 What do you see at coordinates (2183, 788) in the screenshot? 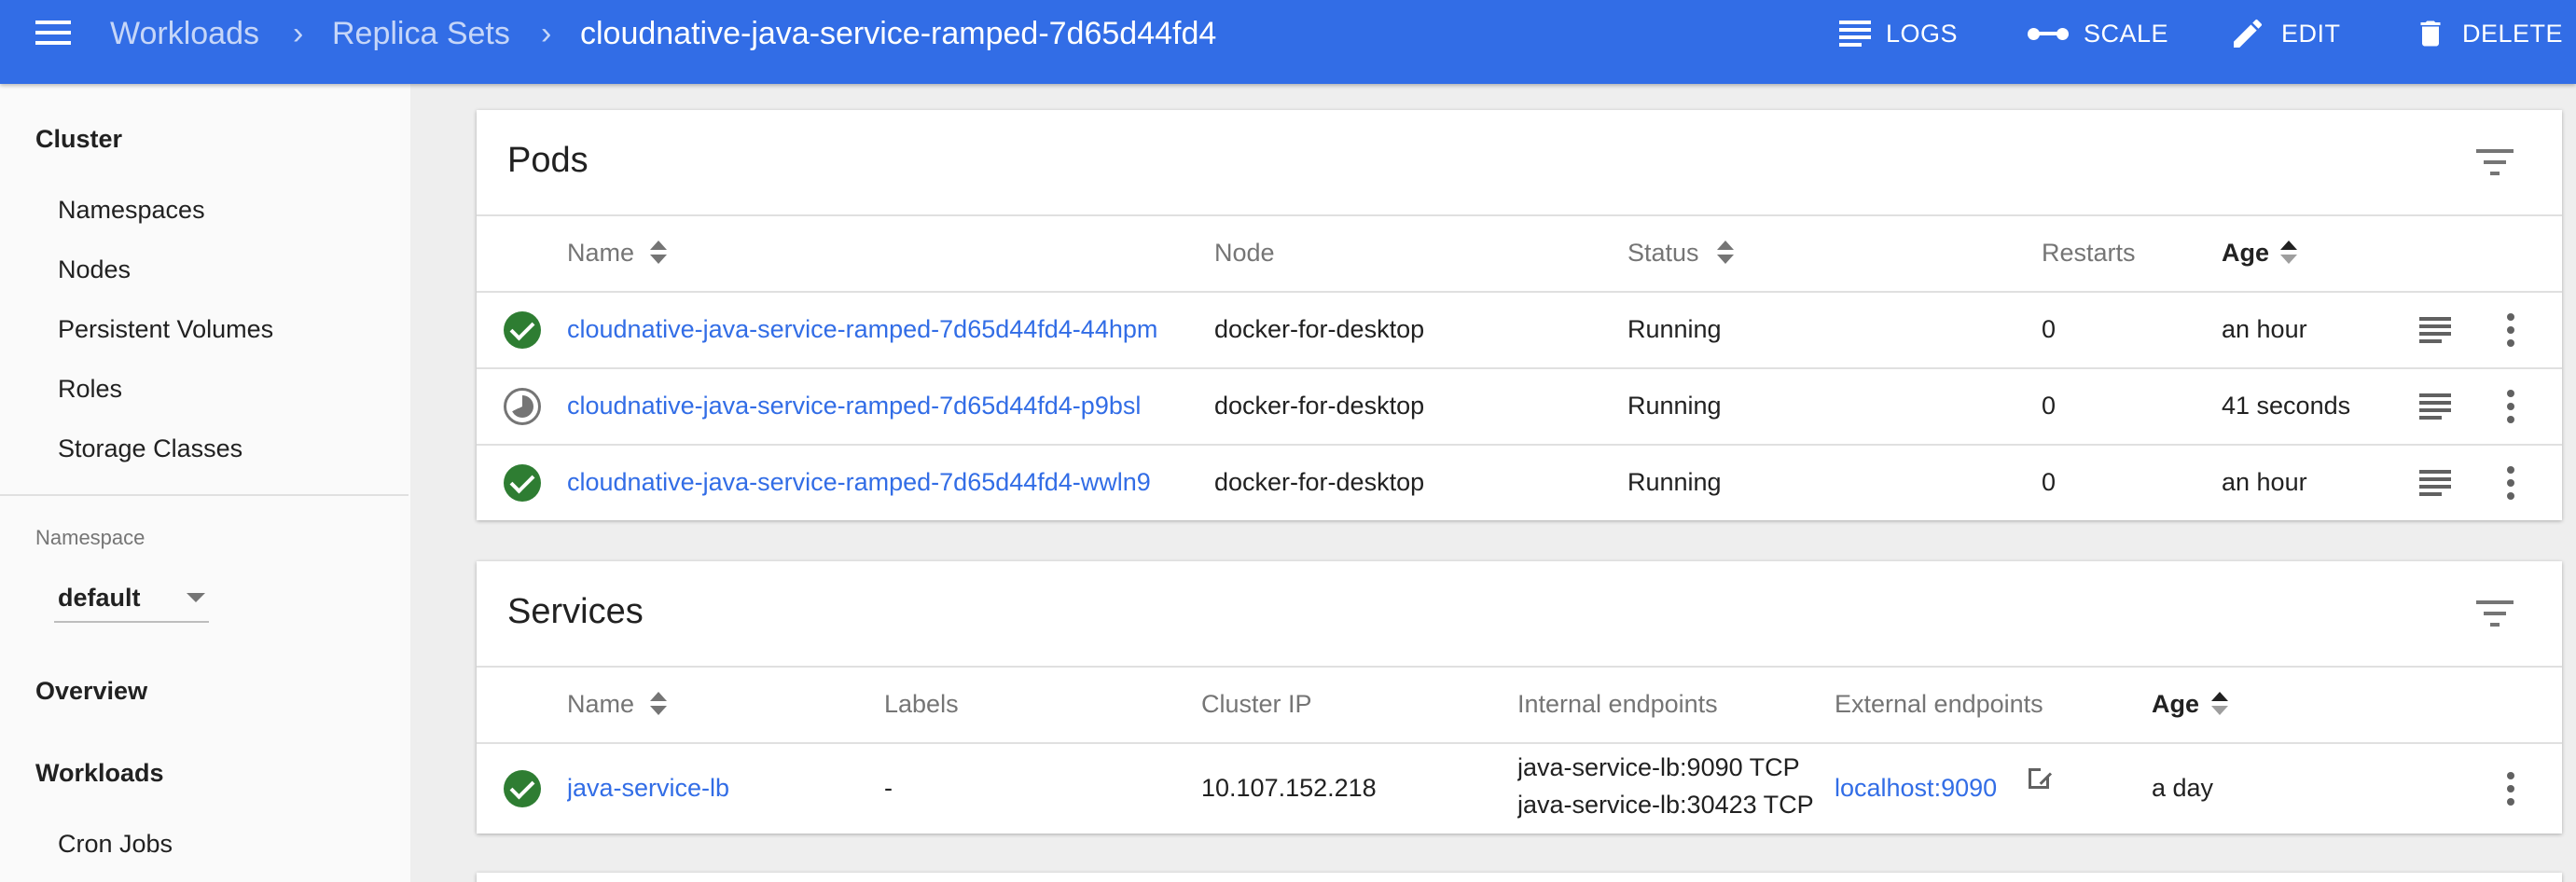
I see `service-age: a day` at bounding box center [2183, 788].